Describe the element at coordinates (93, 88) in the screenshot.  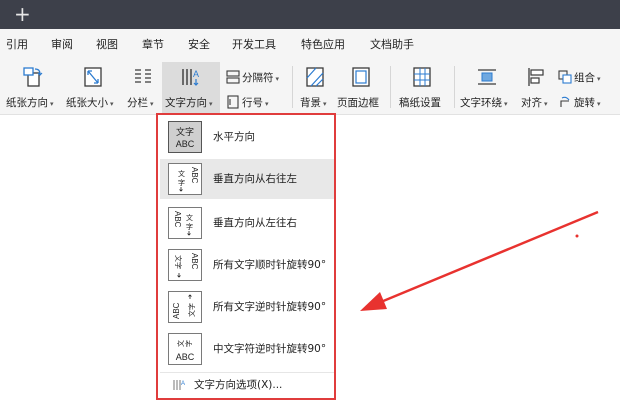
I see `paper-size-button: 纸张大小 ▾` at that location.